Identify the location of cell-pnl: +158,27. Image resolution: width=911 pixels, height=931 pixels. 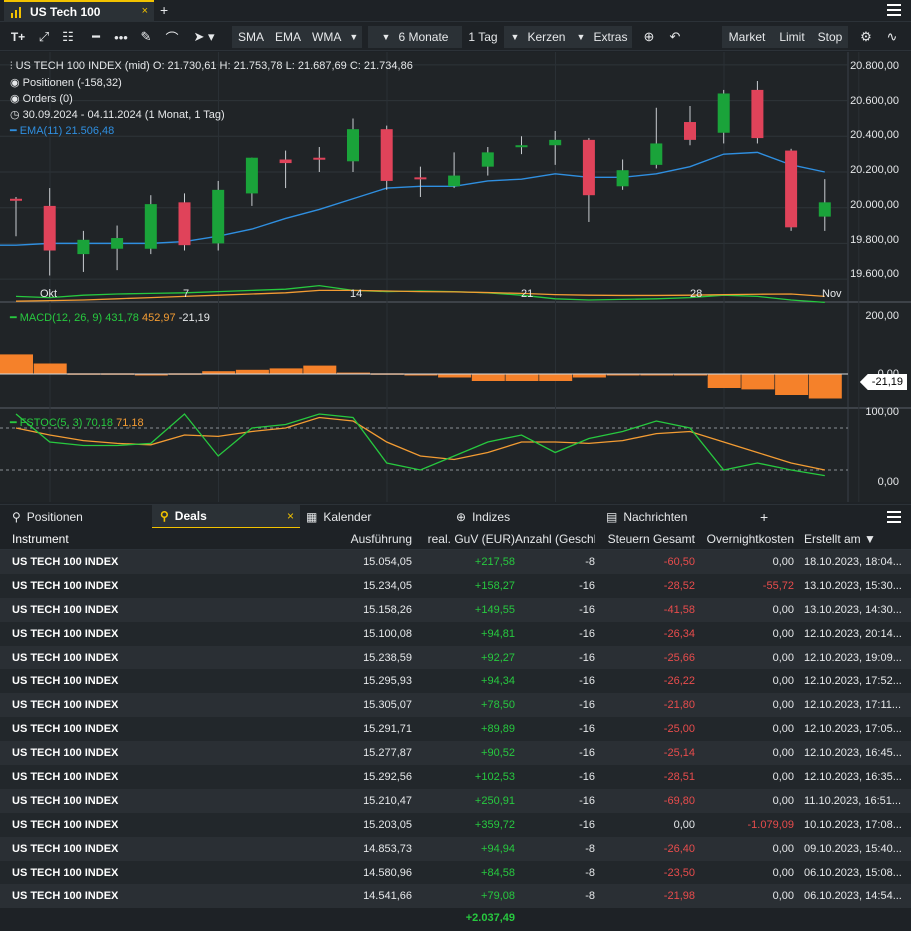
(494, 585).